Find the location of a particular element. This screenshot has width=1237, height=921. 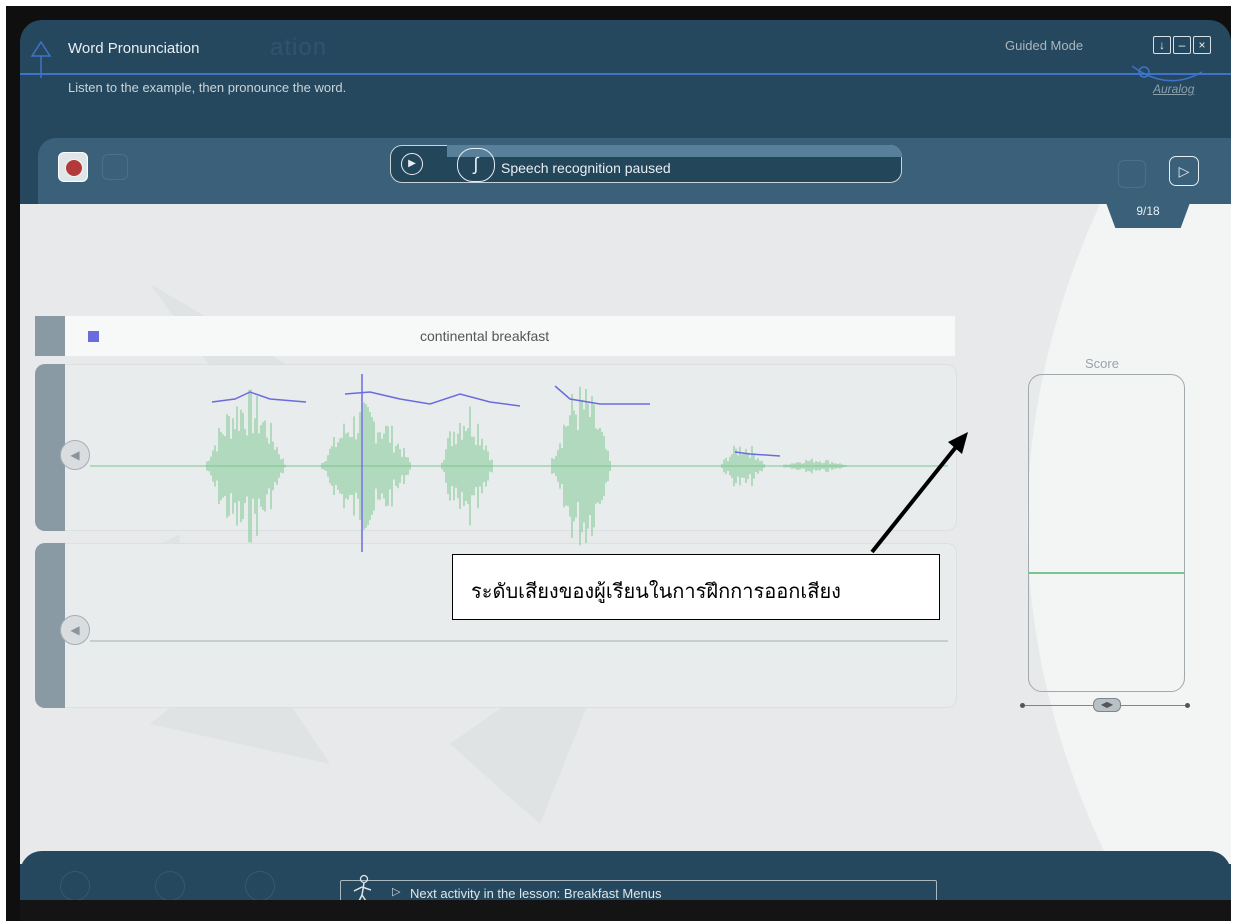

header-divider is located at coordinates (625, 74).